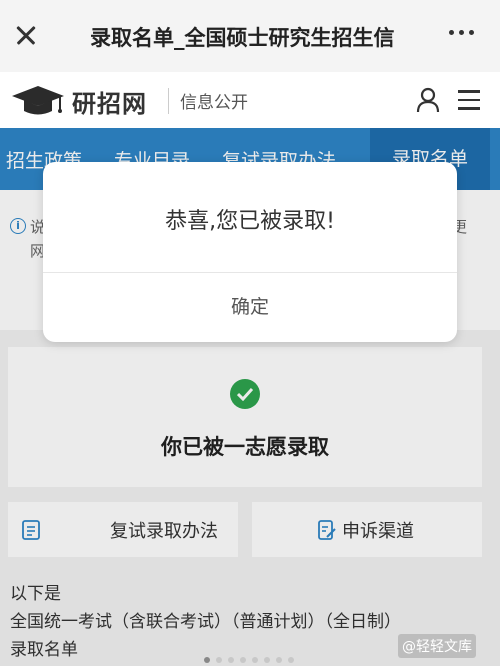  Describe the element at coordinates (249, 660) in the screenshot. I see `pagination-dots` at that location.